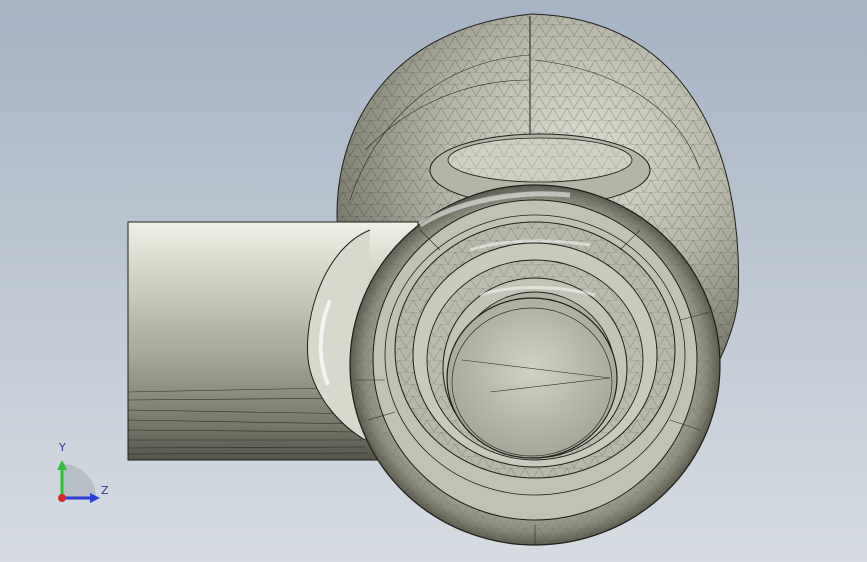  Describe the element at coordinates (105, 490) in the screenshot. I see `axis-z-label: Z` at that location.